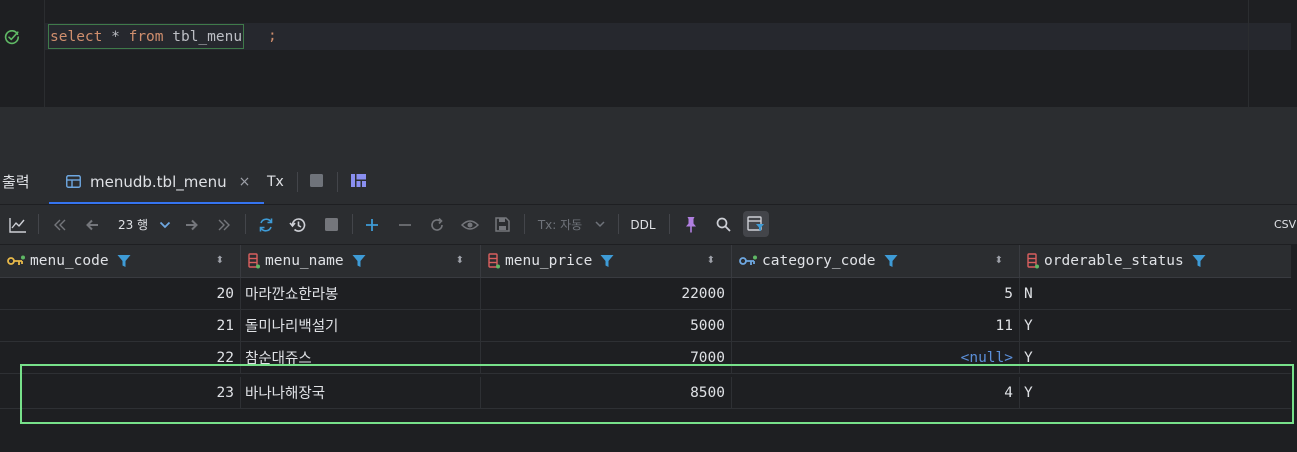  I want to click on first-page-button, so click(60, 224).